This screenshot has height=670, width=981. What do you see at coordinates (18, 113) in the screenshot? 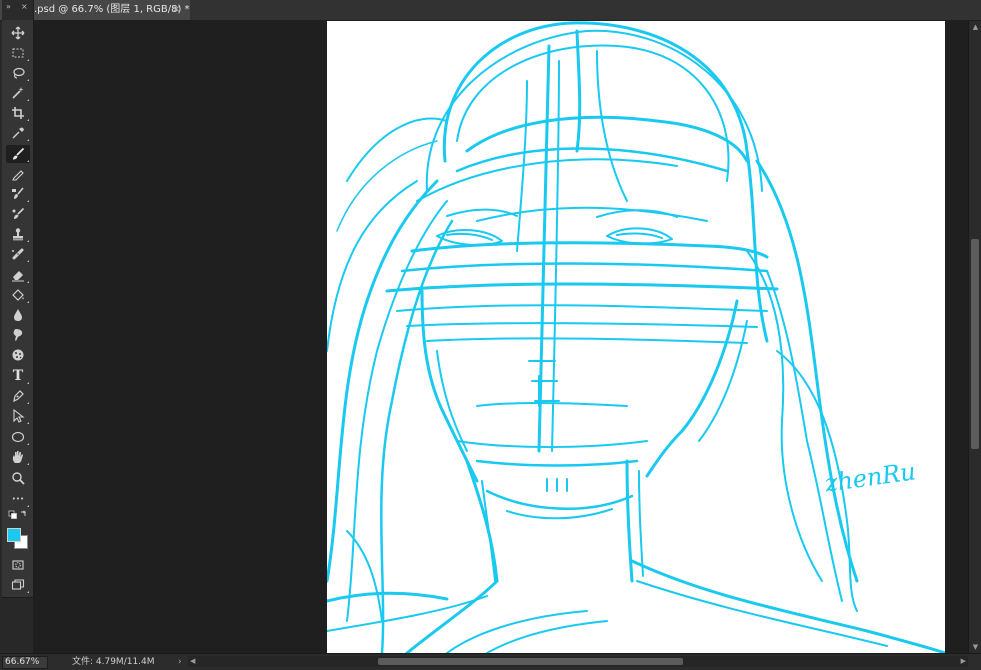
I see `crop-tool-icon` at bounding box center [18, 113].